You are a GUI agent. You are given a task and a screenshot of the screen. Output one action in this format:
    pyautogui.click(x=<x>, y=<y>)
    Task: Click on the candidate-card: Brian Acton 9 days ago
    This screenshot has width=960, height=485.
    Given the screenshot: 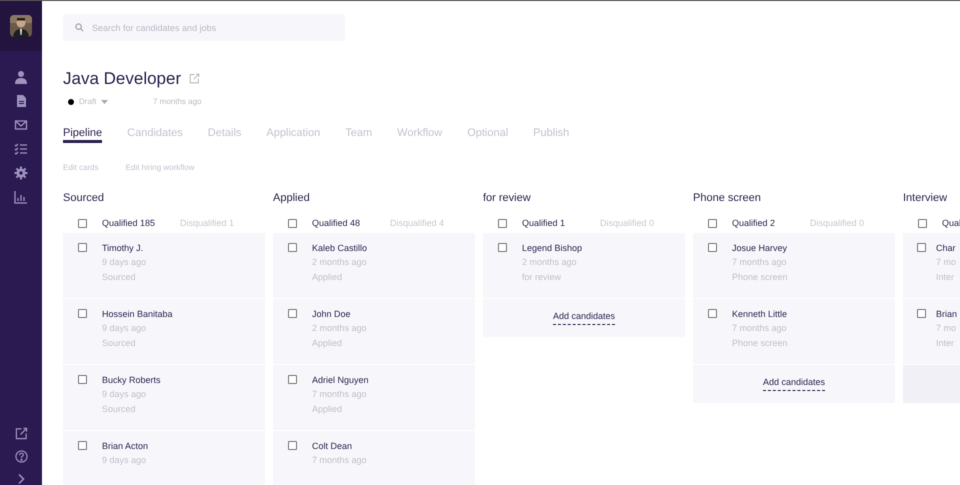 What is the action you would take?
    pyautogui.click(x=164, y=457)
    